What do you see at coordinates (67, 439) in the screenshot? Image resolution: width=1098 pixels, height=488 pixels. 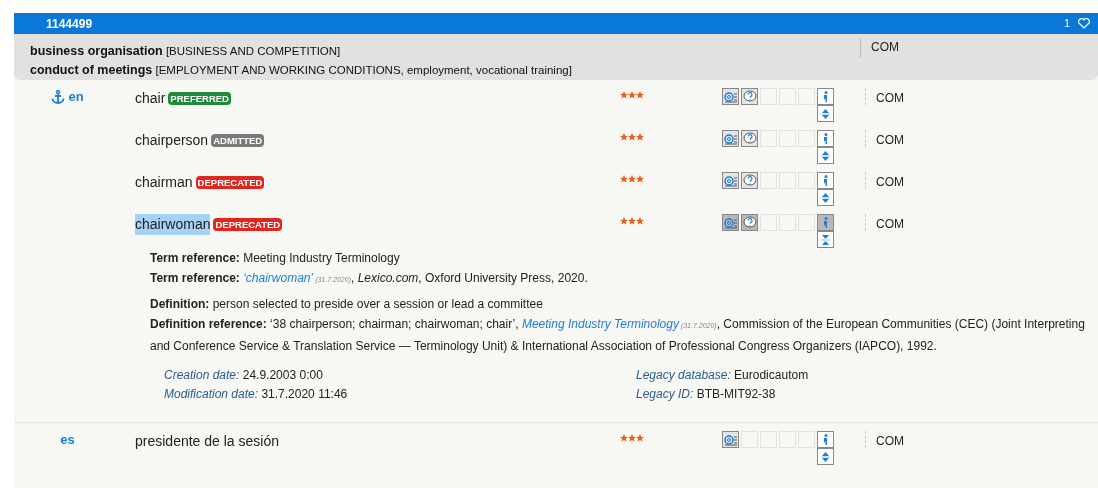 I see `language-code: es` at bounding box center [67, 439].